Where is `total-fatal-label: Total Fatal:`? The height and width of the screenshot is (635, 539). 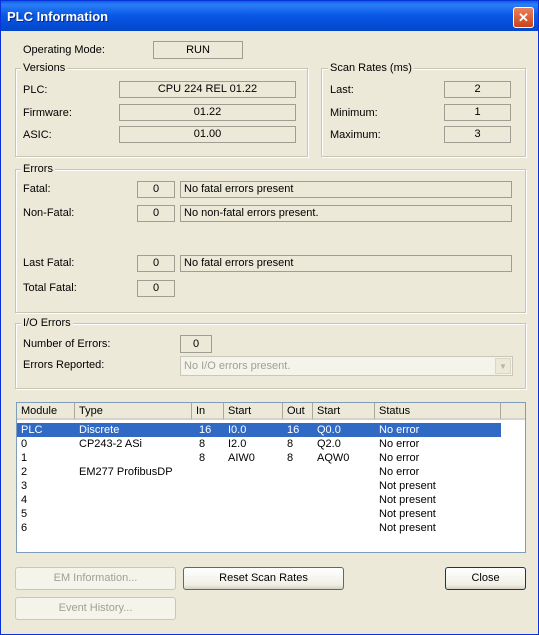
total-fatal-label: Total Fatal: is located at coordinates (50, 288).